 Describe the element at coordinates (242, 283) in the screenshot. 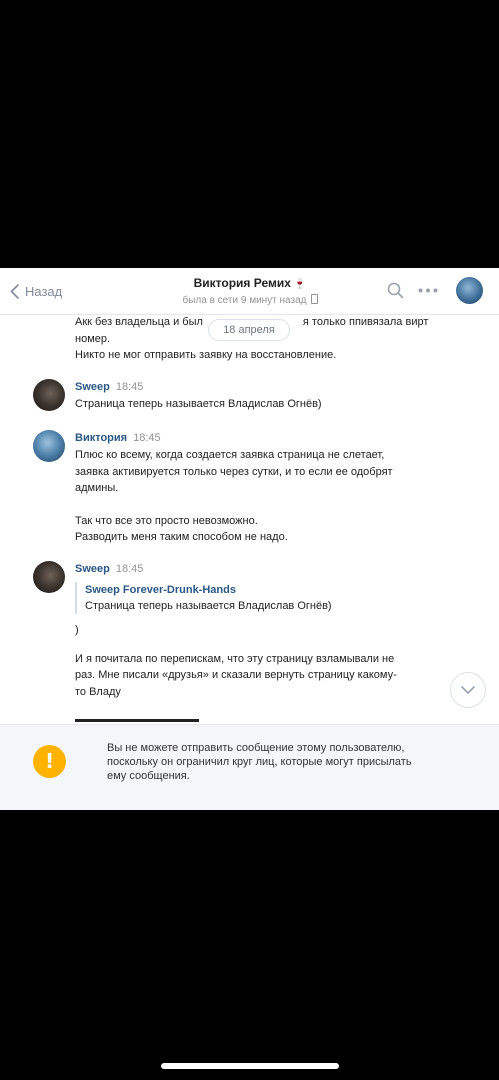

I see `contact-name: Виктория Ремих` at that location.